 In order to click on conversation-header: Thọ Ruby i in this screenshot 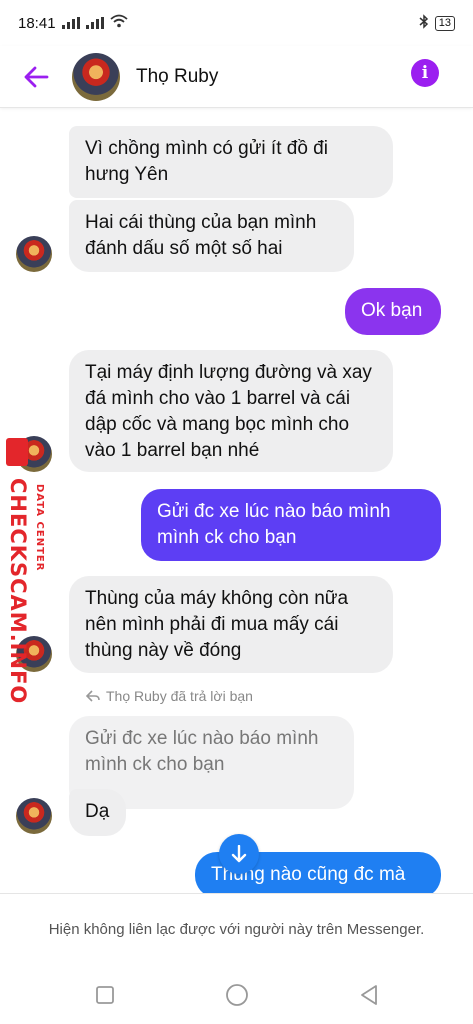, I will do `click(236, 77)`.